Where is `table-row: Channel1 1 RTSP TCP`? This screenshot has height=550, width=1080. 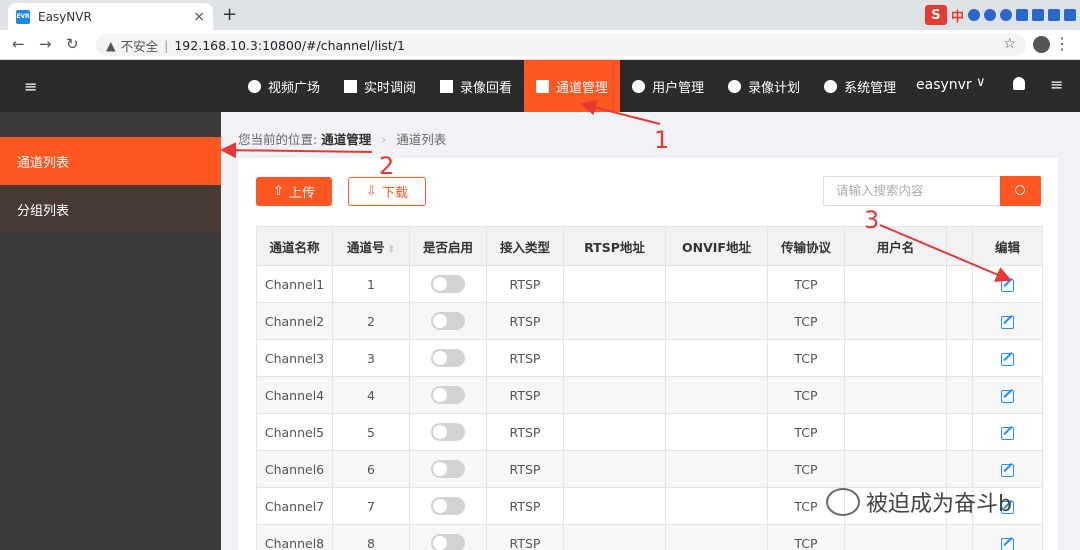
table-row: Channel1 1 RTSP TCP is located at coordinates (649, 284).